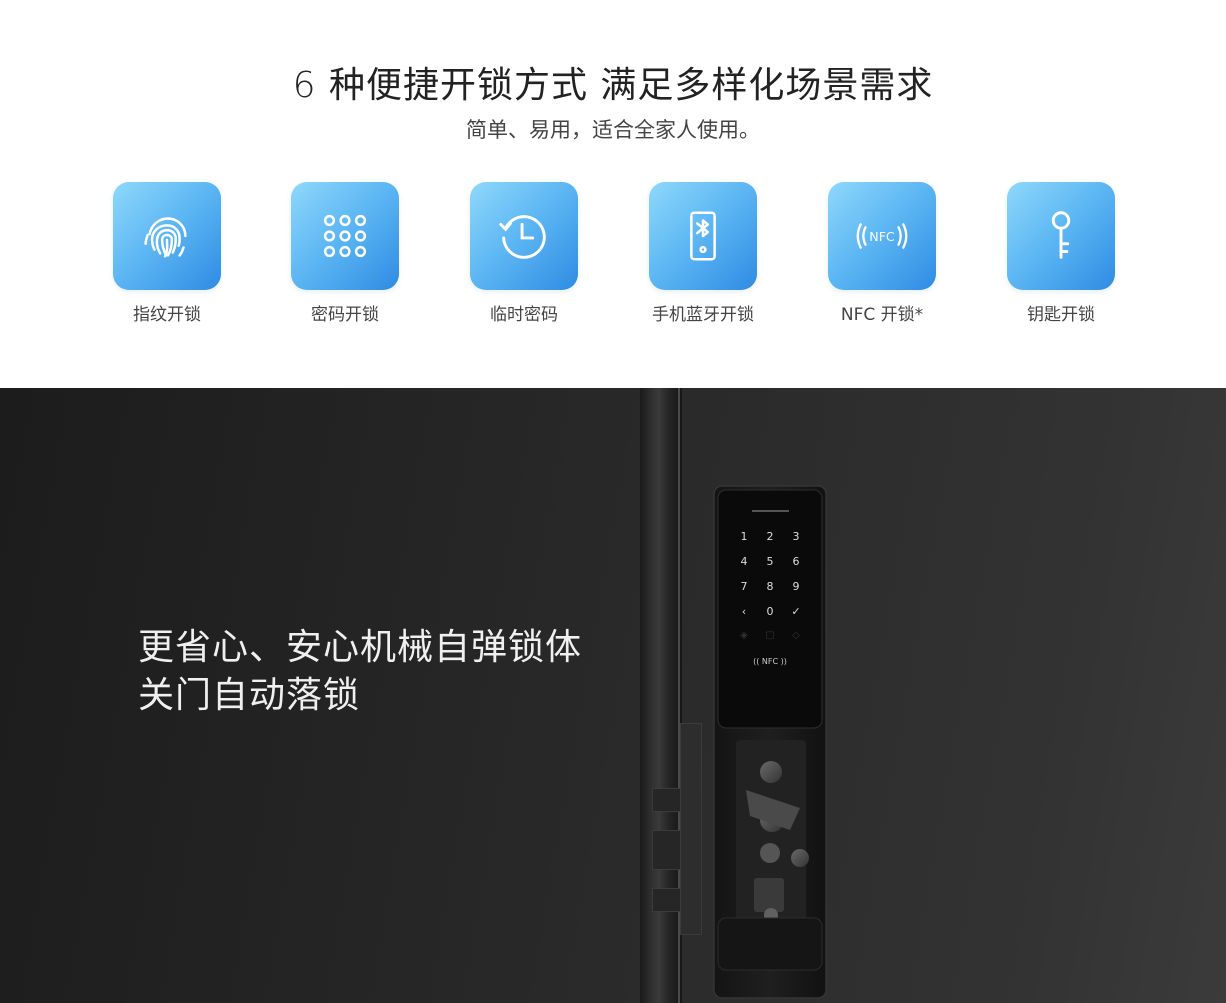 Image resolution: width=1226 pixels, height=1003 pixels. I want to click on keypad-key: 3, so click(796, 536).